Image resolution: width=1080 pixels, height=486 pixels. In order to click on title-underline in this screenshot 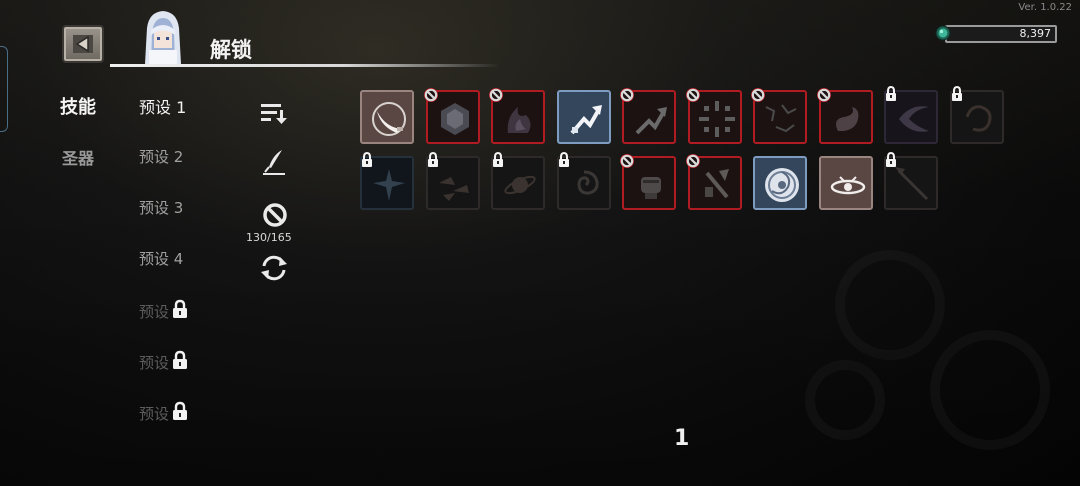, I will do `click(305, 65)`.